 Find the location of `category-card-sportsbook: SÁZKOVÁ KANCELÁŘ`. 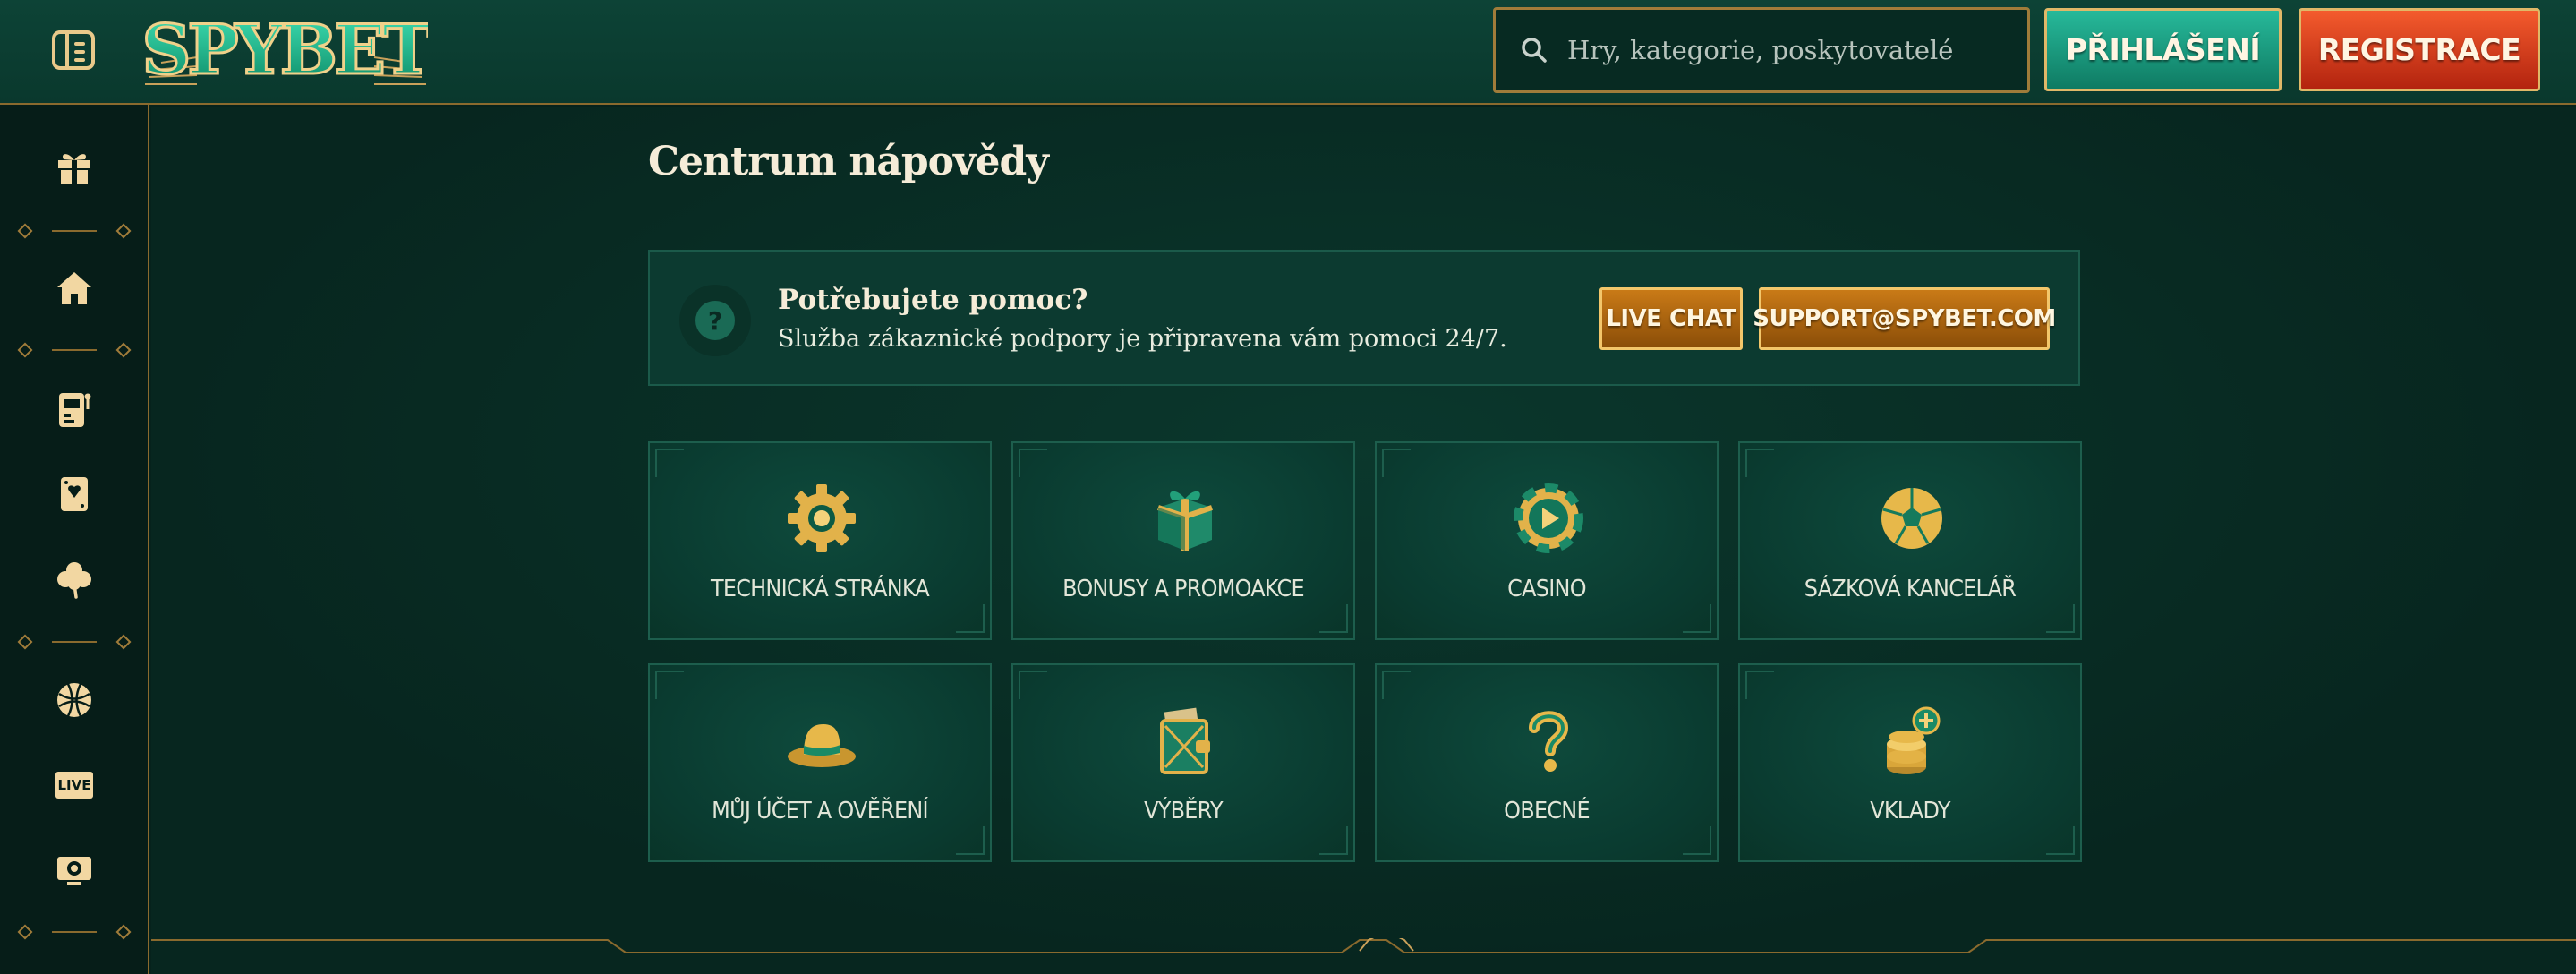

category-card-sportsbook: SÁZKOVÁ KANCELÁŘ is located at coordinates (1910, 540).